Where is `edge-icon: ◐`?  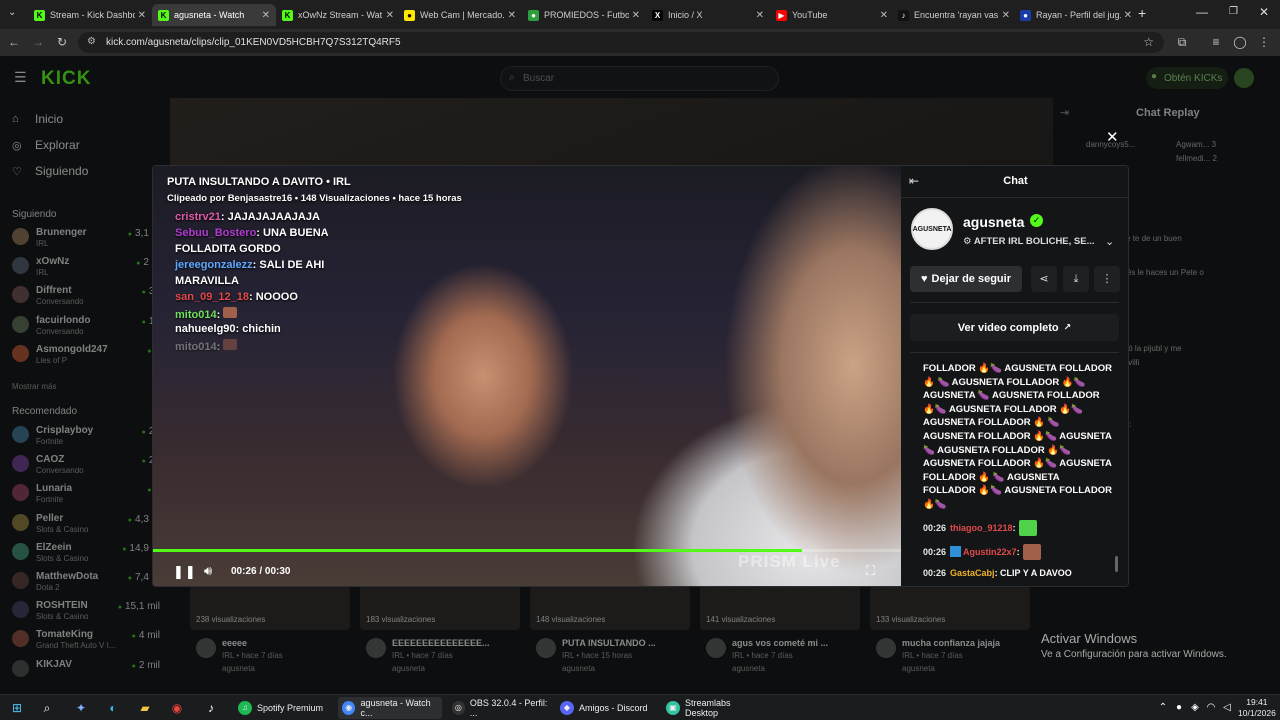 edge-icon: ◐ is located at coordinates (113, 708).